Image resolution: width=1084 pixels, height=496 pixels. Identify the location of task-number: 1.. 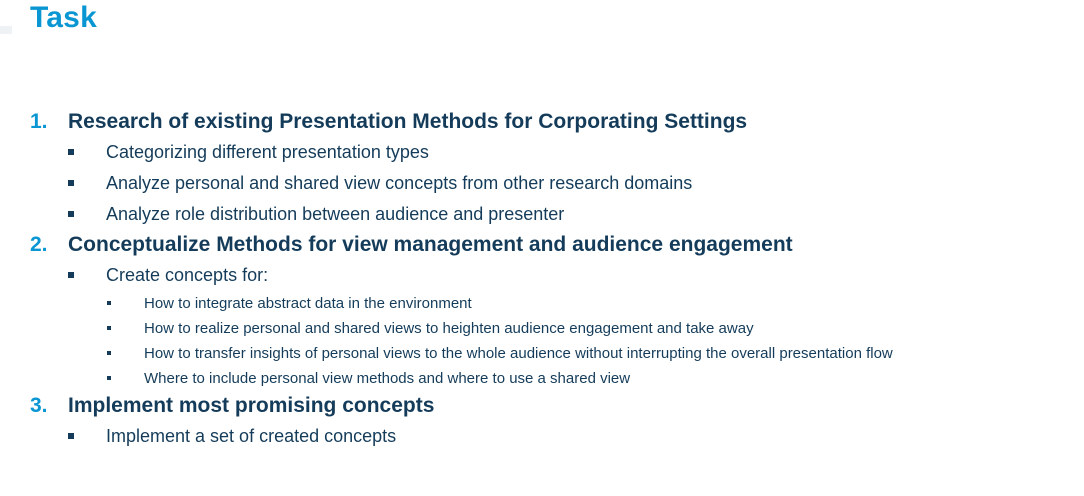
(39, 121).